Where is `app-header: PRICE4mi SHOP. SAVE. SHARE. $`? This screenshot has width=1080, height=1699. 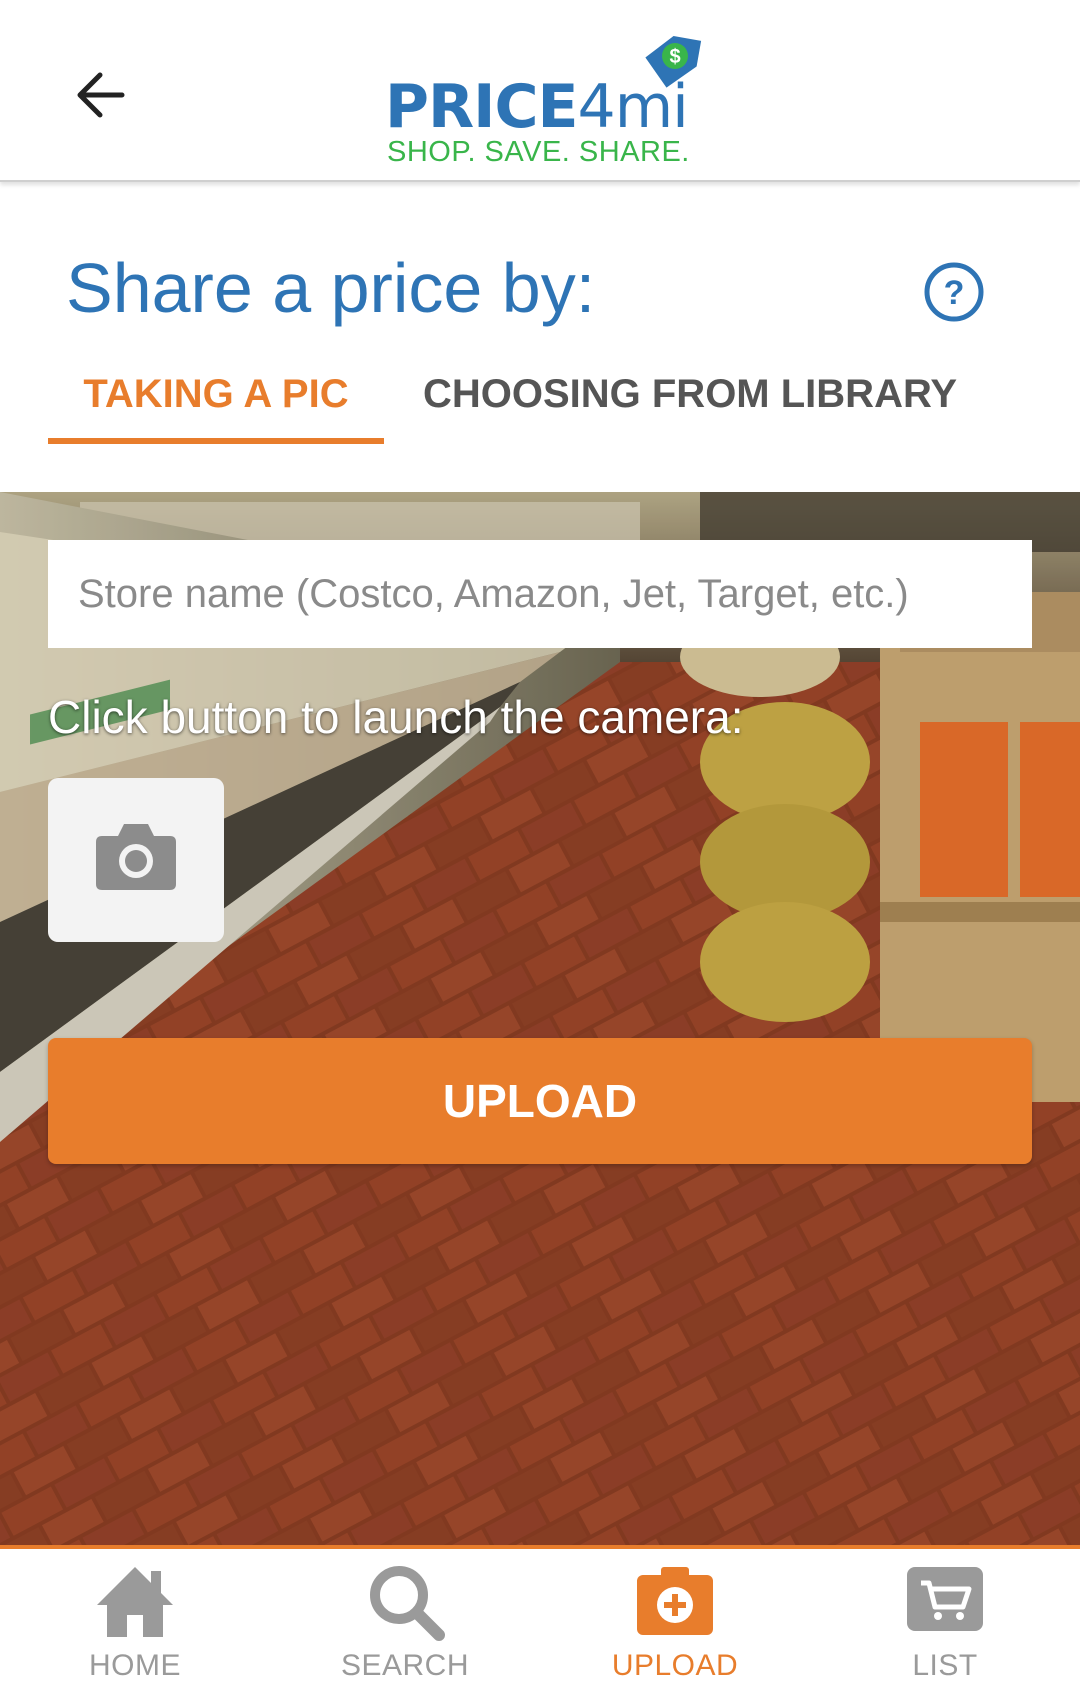 app-header: PRICE4mi SHOP. SAVE. SHARE. $ is located at coordinates (540, 91).